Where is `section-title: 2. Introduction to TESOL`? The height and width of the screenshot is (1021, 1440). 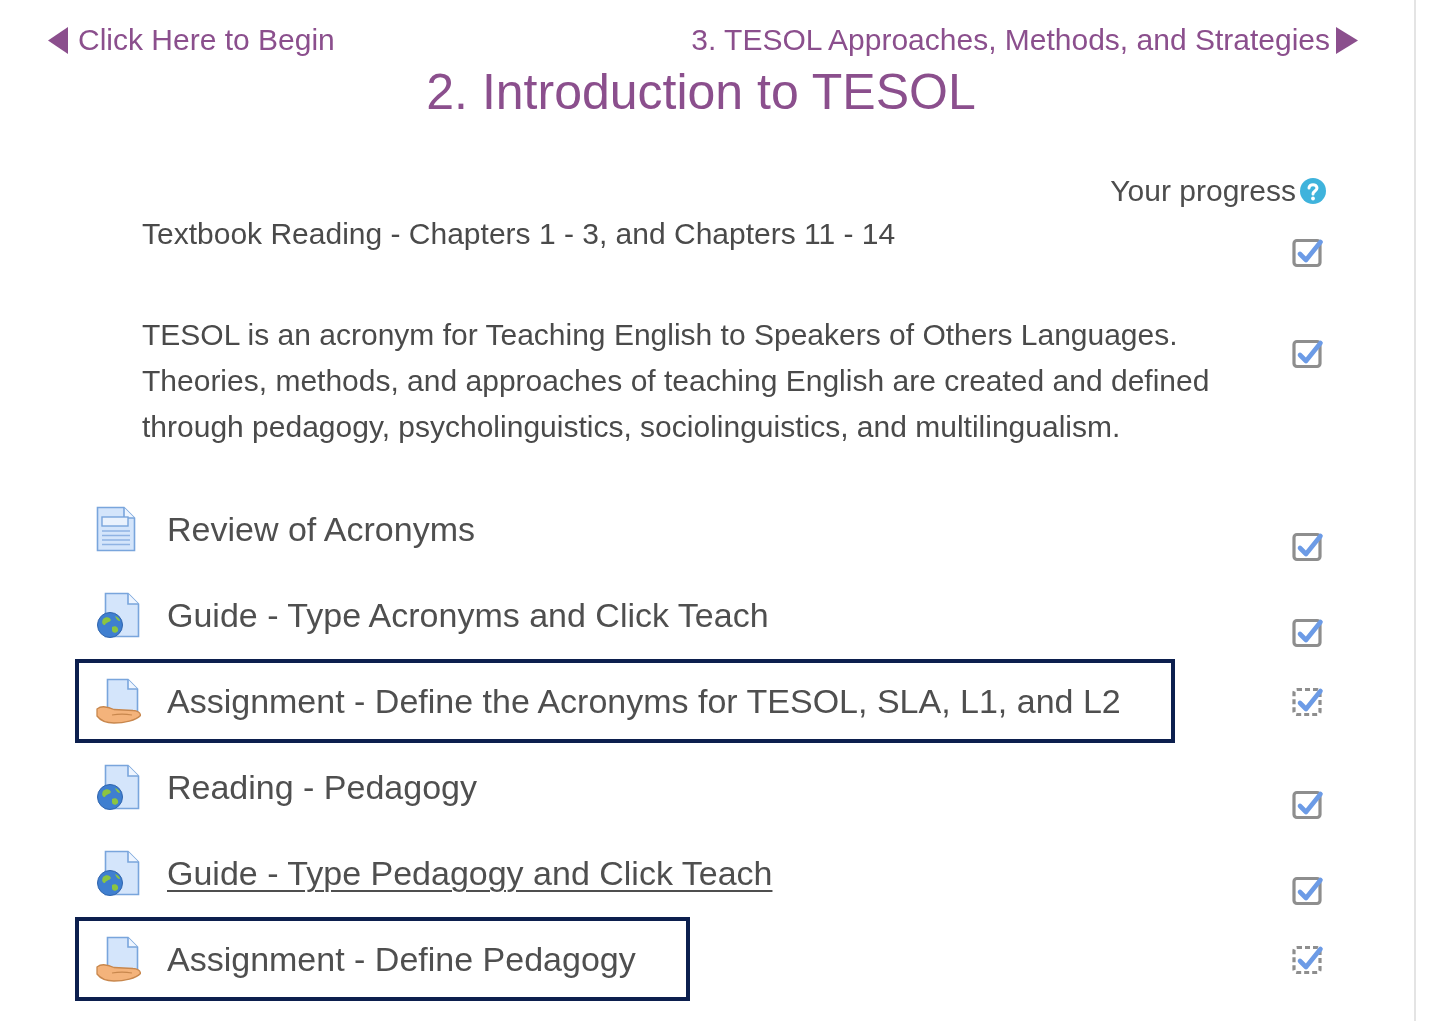
section-title: 2. Introduction to TESOL is located at coordinates (701, 92).